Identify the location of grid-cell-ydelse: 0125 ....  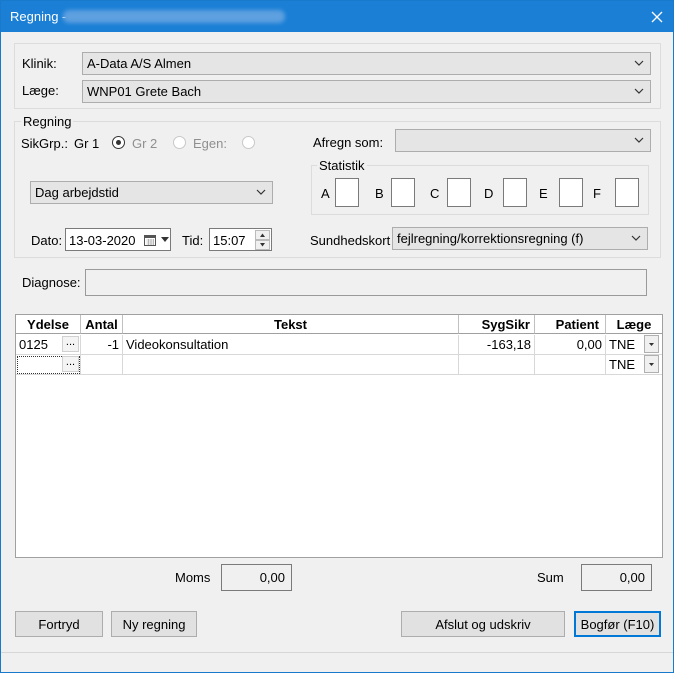
(48, 345).